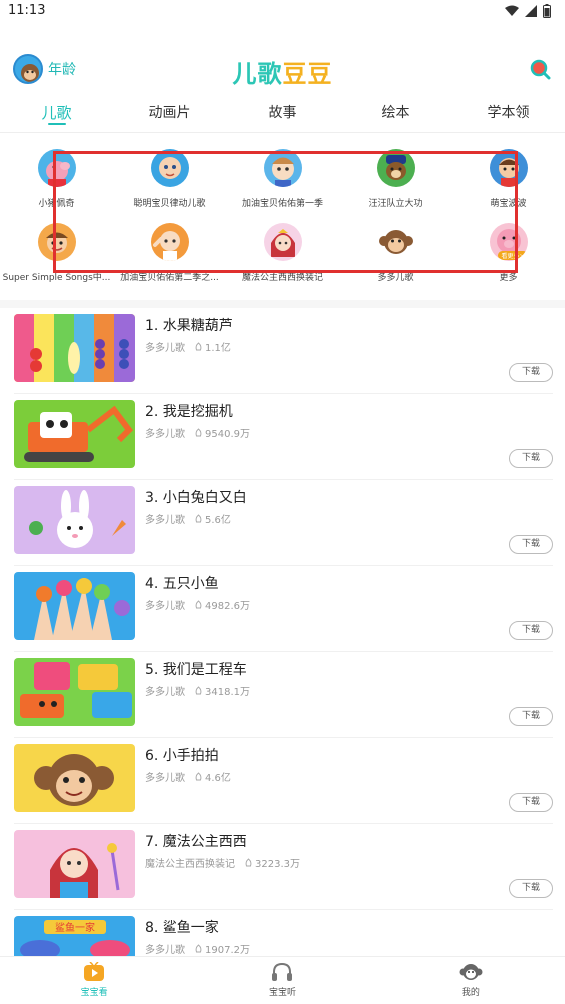 This screenshot has width=565, height=1004. I want to click on album-paw-patrol: 汪汪队立大功, so click(395, 181).